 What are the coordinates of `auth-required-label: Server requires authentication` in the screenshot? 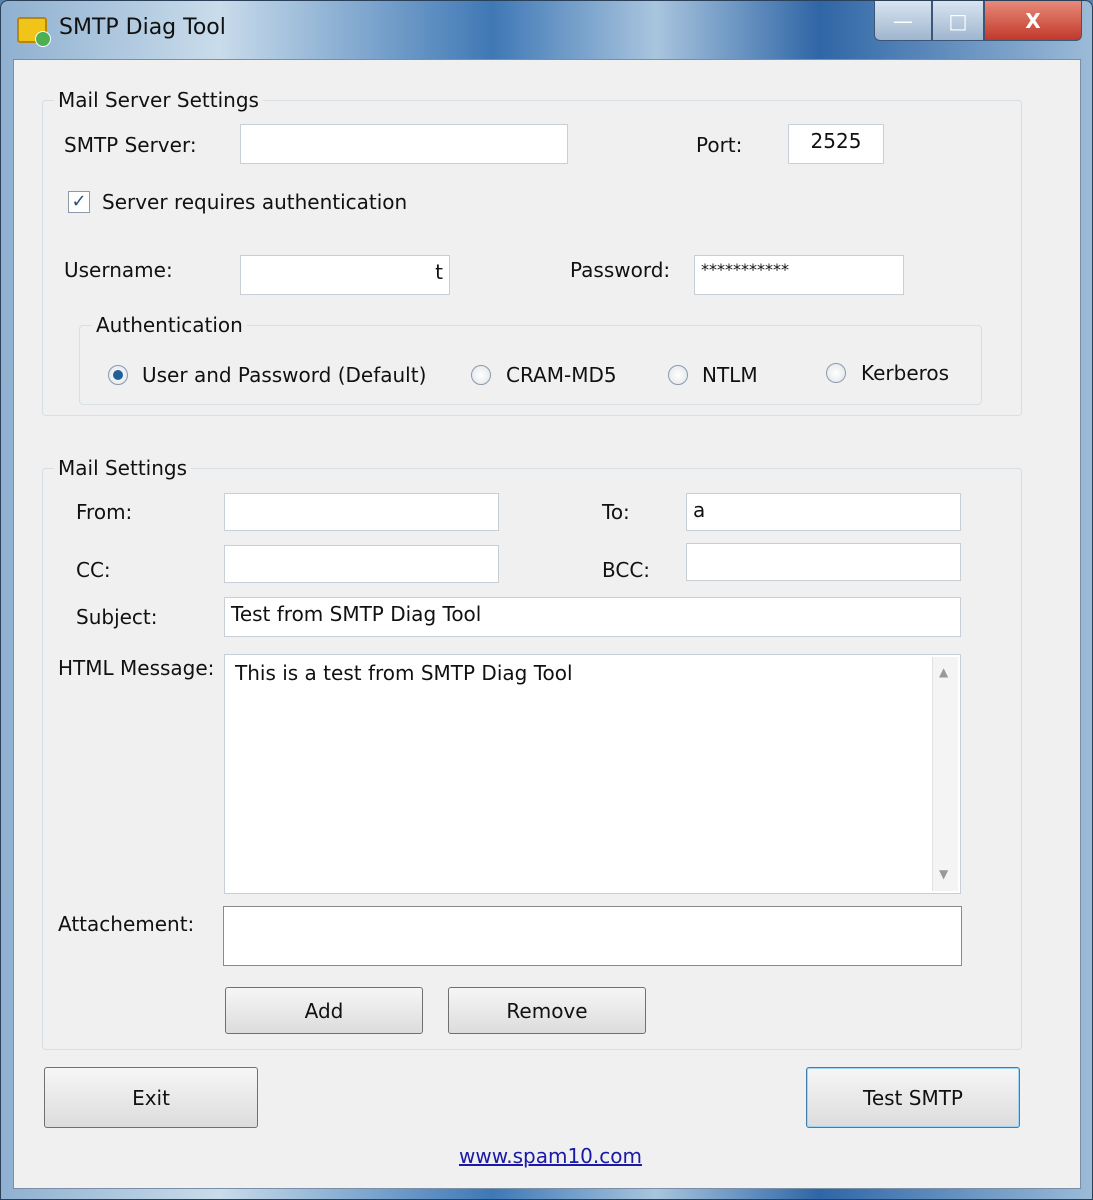 It's located at (255, 202).